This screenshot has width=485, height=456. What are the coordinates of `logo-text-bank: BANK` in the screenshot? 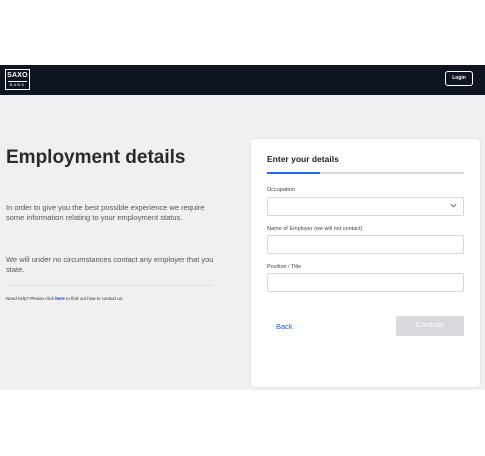 It's located at (17, 84).